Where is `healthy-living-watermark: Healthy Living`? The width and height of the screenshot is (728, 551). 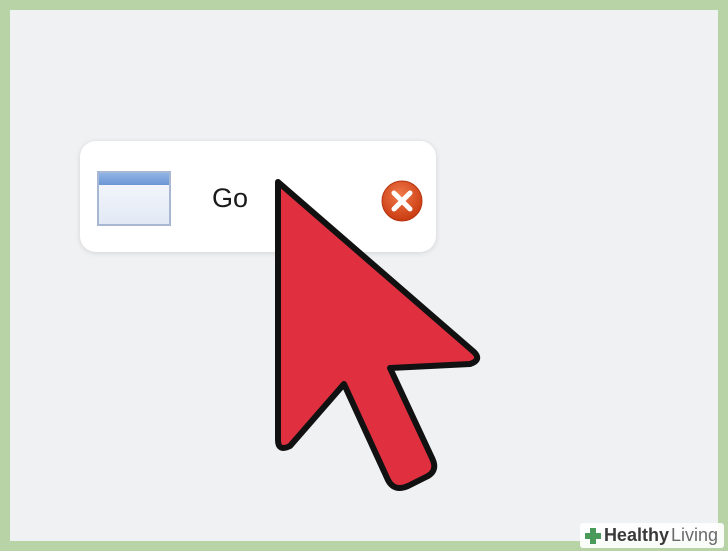 healthy-living-watermark: Healthy Living is located at coordinates (651, 535).